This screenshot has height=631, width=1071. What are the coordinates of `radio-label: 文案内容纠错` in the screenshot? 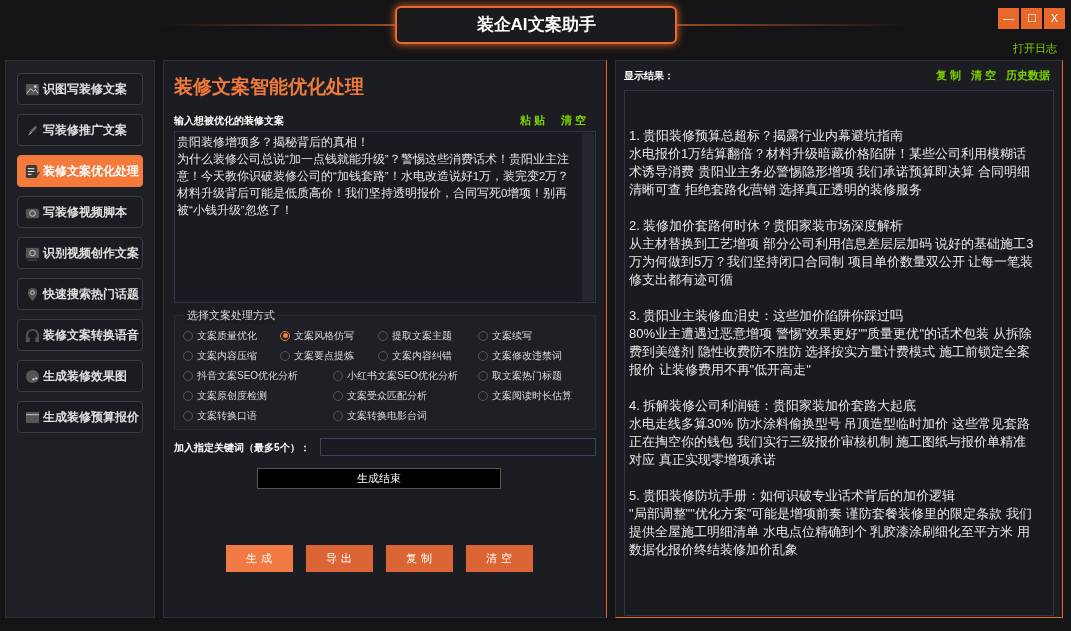 It's located at (422, 356).